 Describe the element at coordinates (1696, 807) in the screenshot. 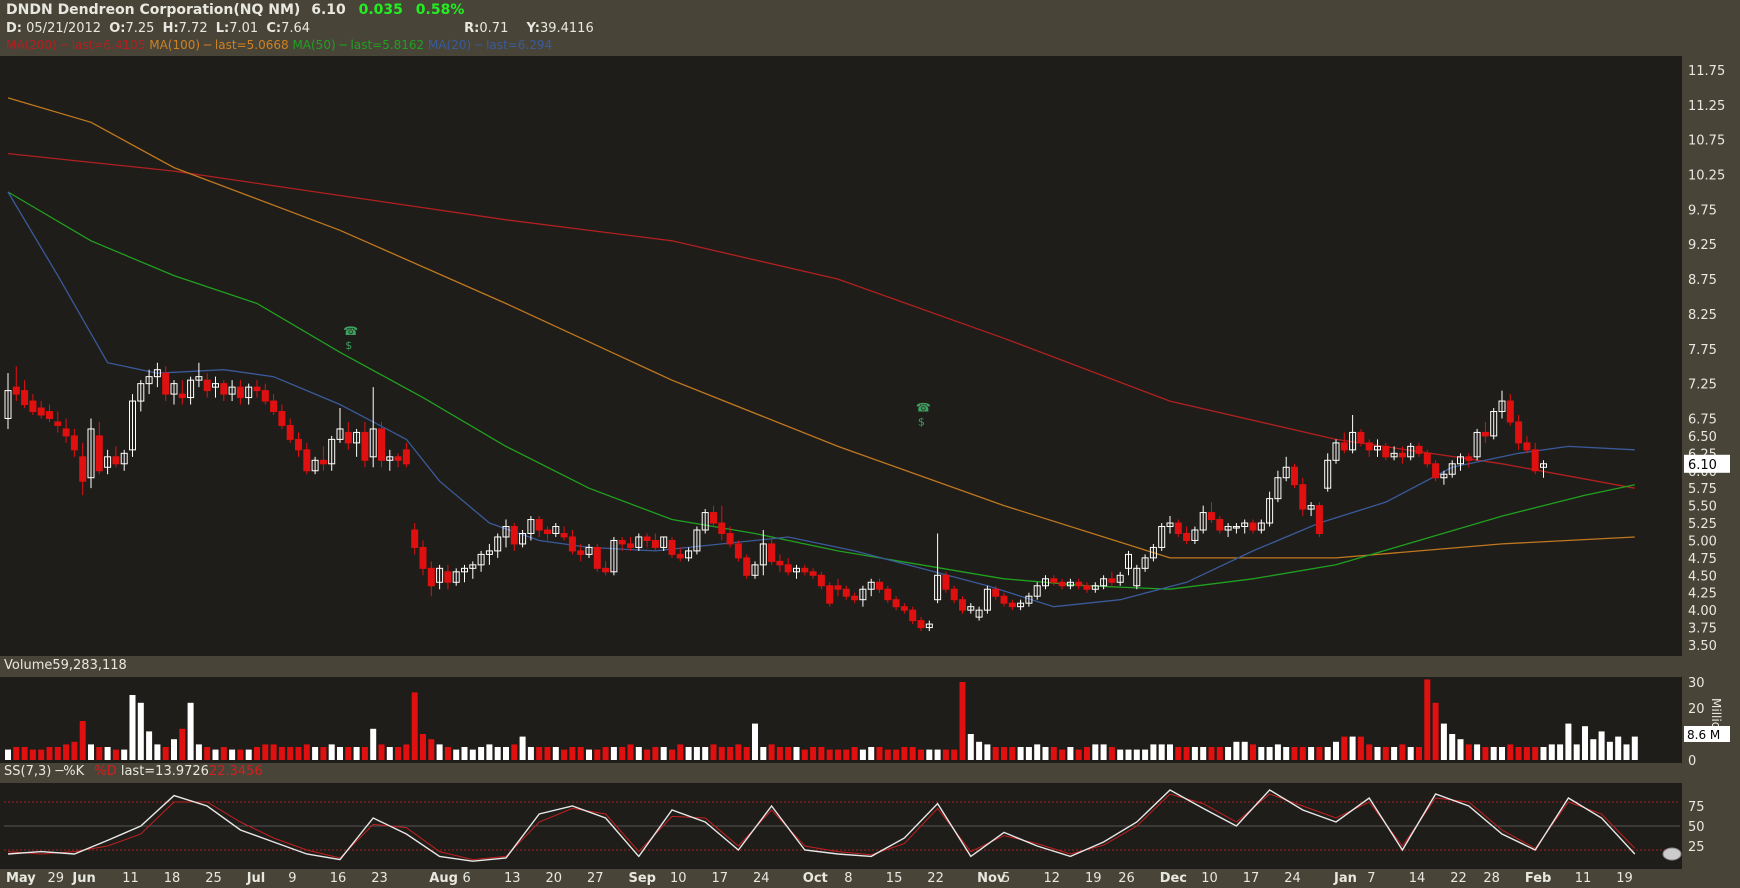

I see `stoch-tick-label: 75` at that location.